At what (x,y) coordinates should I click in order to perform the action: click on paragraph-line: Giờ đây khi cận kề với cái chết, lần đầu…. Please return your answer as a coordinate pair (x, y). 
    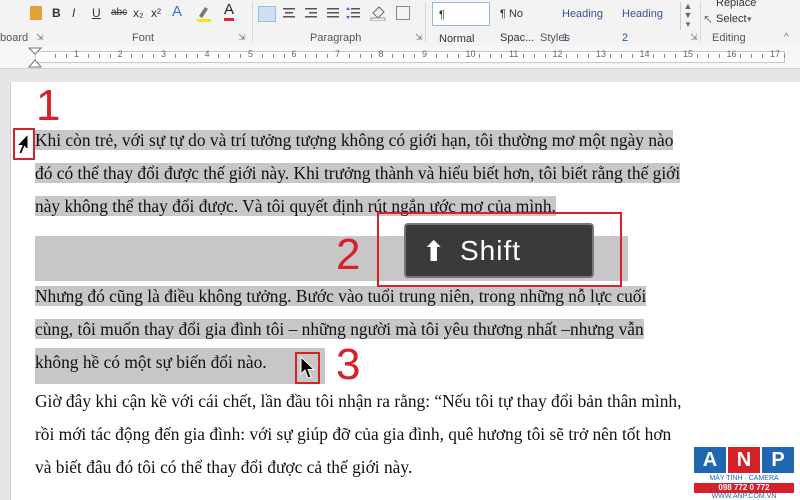
    Looking at the image, I should click on (358, 401).